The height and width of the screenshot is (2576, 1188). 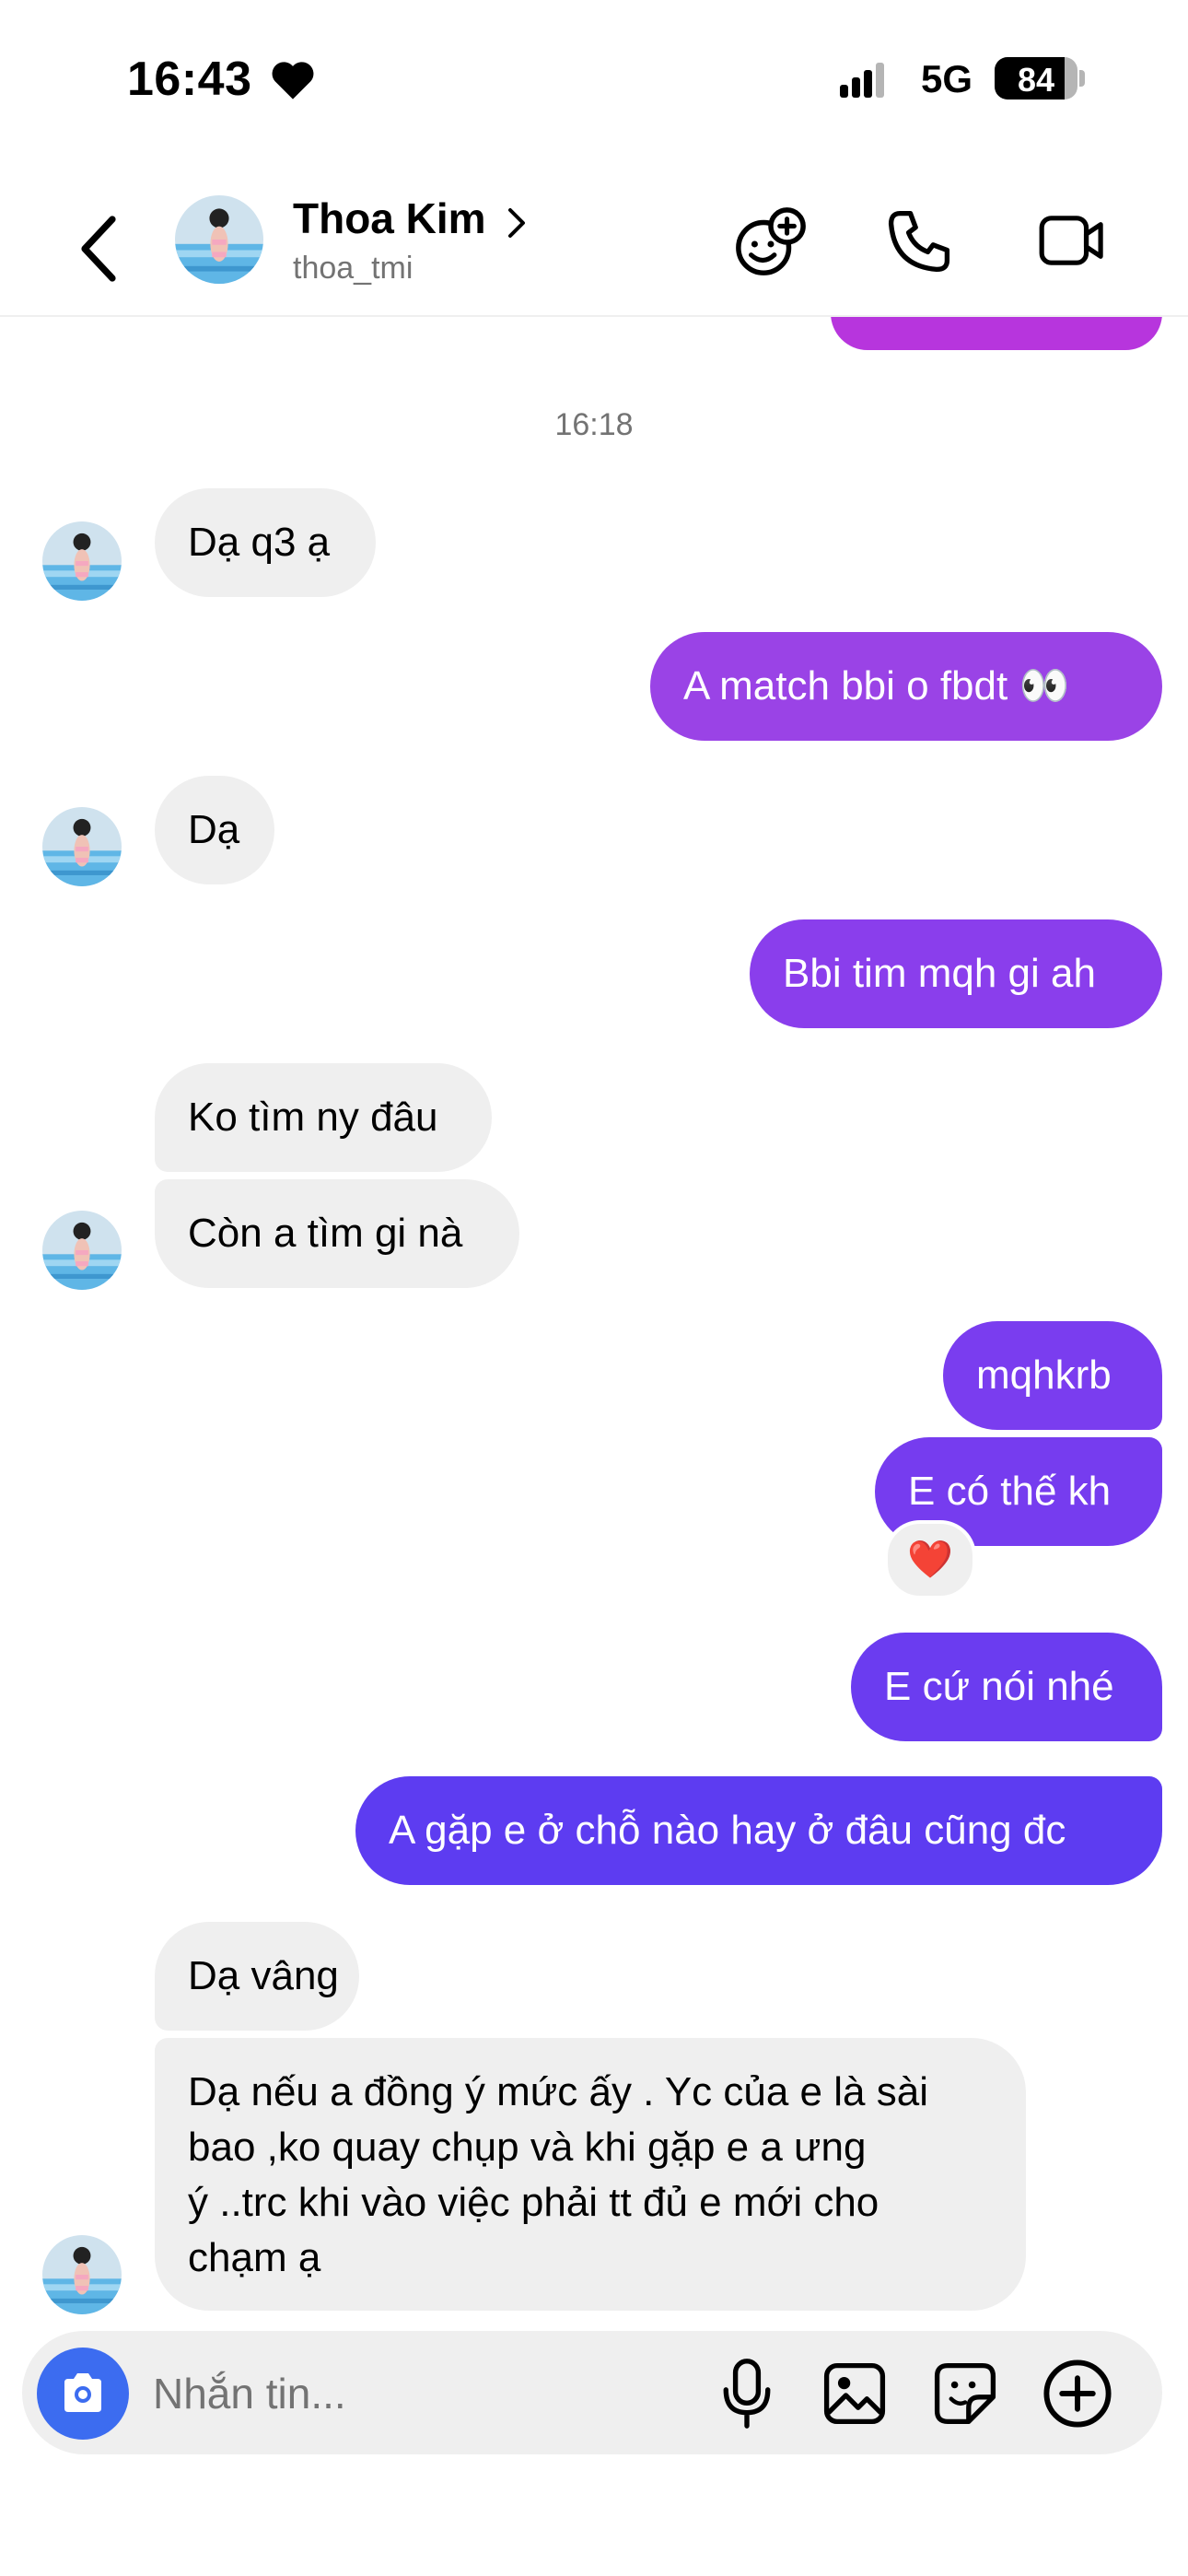 What do you see at coordinates (1052, 1375) in the screenshot?
I see `message-bubble-out: mqhkrb` at bounding box center [1052, 1375].